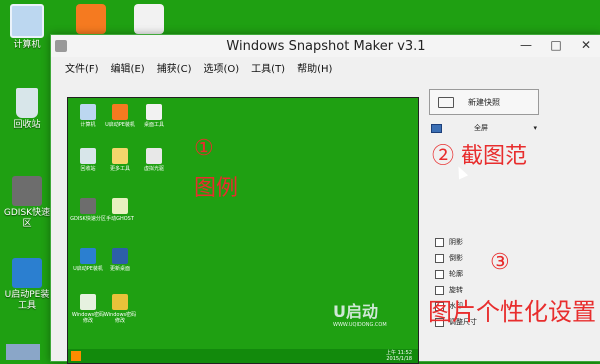 The height and width of the screenshot is (364, 600). Describe the element at coordinates (535, 128) in the screenshot. I see `chevron-down-icon: ▾` at that location.